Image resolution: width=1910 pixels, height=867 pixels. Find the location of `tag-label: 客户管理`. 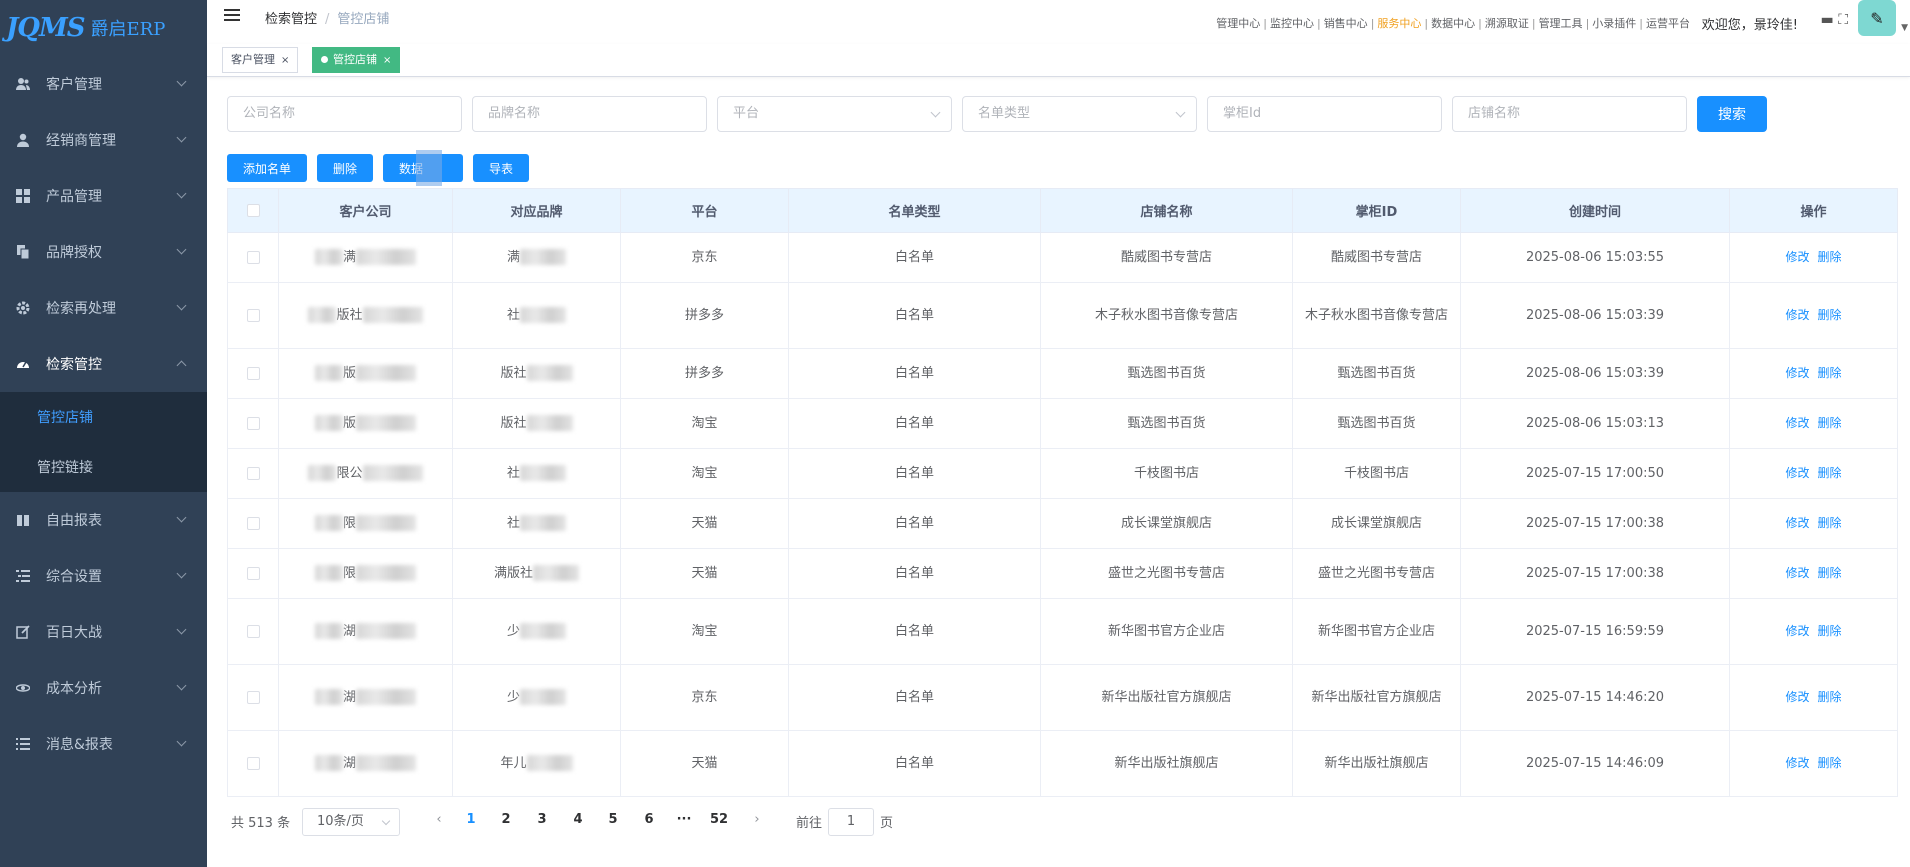

tag-label: 客户管理 is located at coordinates (253, 59).